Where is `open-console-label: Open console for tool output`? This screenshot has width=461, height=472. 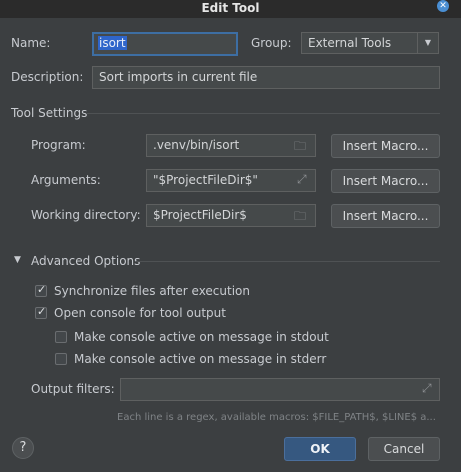
open-console-label: Open console for tool output is located at coordinates (140, 313).